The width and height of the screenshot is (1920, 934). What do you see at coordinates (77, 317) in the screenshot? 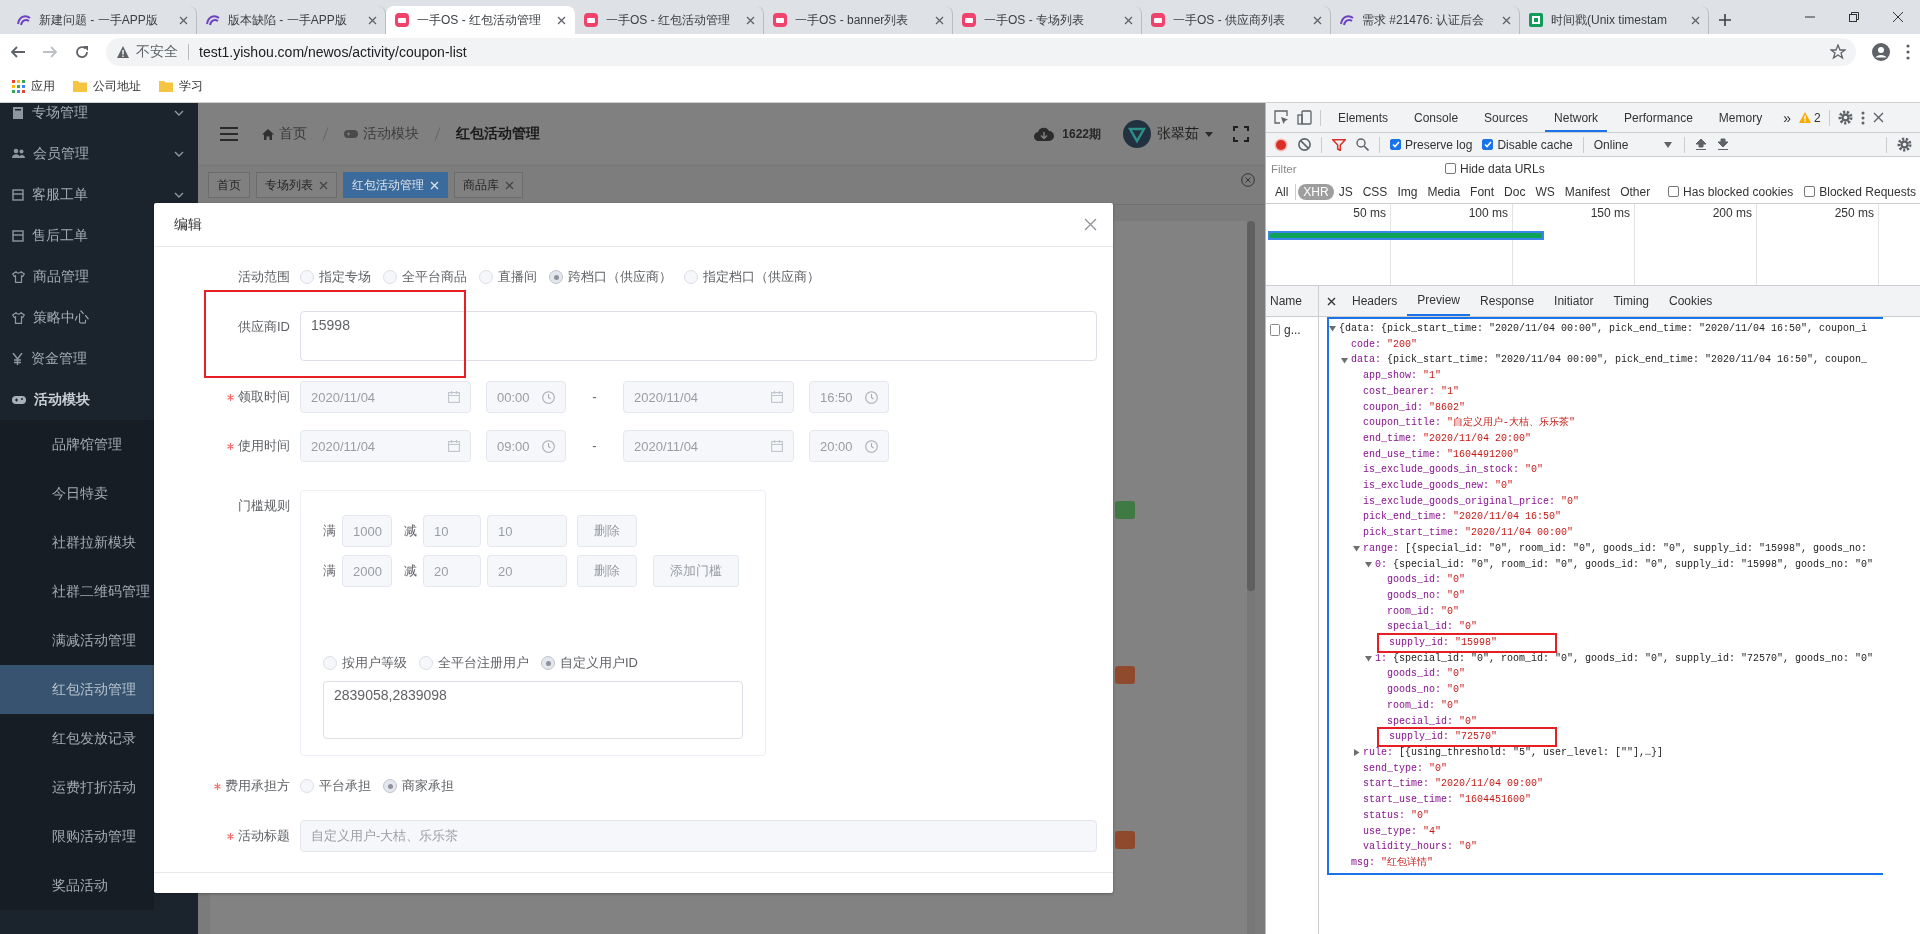
I see `sidebar-item: 策略中心` at bounding box center [77, 317].